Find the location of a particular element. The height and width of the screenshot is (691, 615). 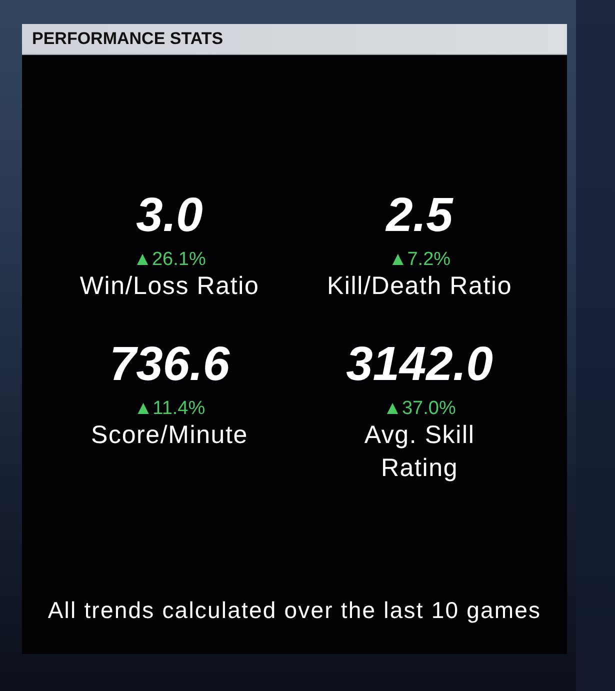

trend-percentage: ▲37.0% is located at coordinates (419, 409).